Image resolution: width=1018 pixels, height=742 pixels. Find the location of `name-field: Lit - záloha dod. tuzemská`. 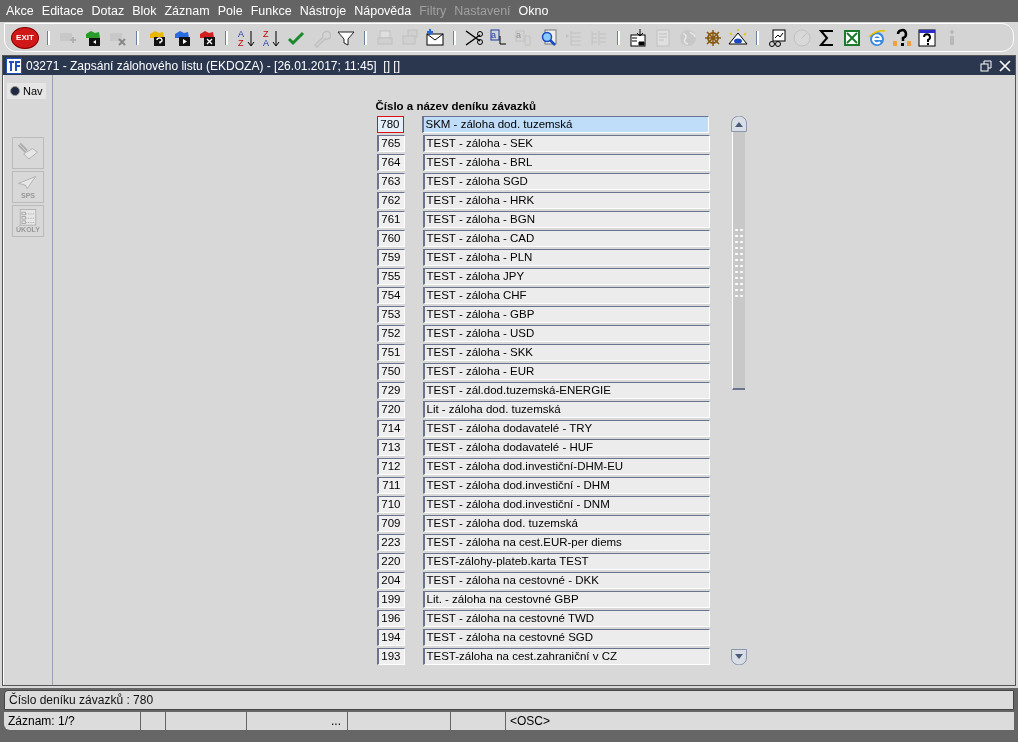

name-field: Lit - záloha dod. tuzemská is located at coordinates (566, 409).